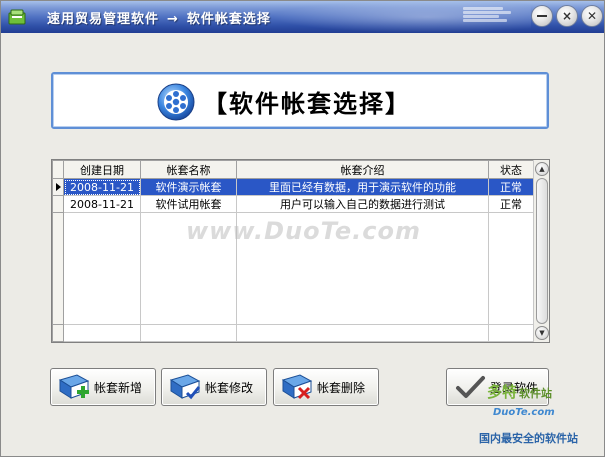 The width and height of the screenshot is (605, 457). Describe the element at coordinates (229, 387) in the screenshot. I see `edit-account-set-label: 帐套修改` at that location.